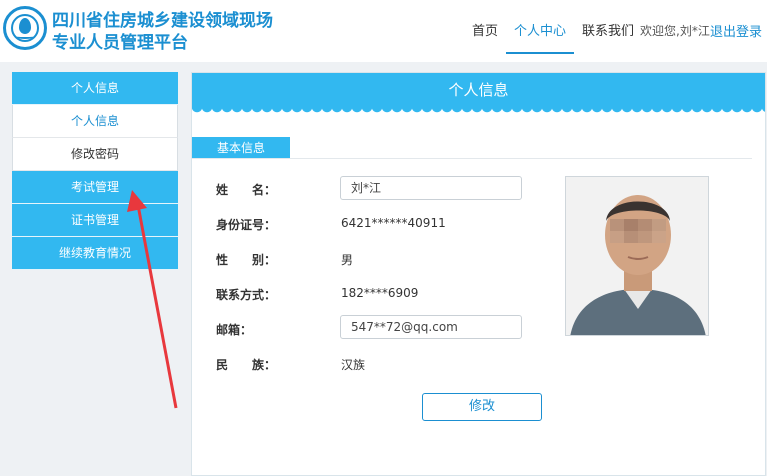 The height and width of the screenshot is (476, 767). I want to click on site-title-line2: 专业人员管理平台, so click(120, 43).